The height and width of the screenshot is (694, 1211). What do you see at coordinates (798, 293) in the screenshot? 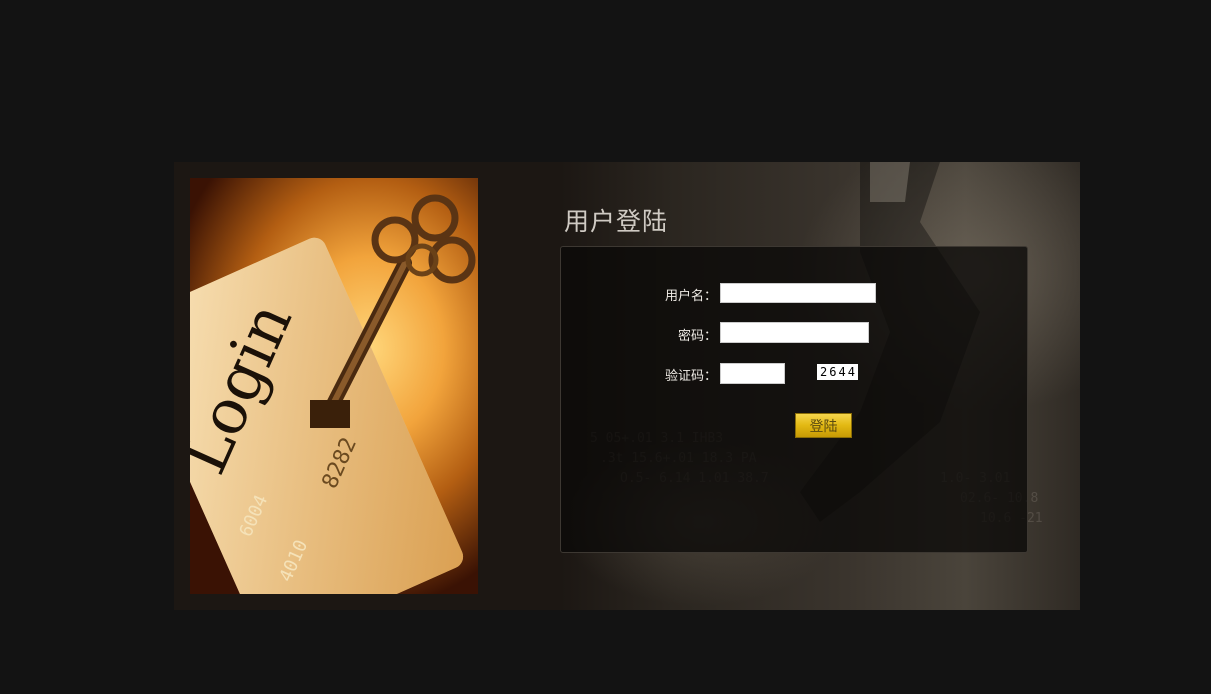
I see `username-input` at bounding box center [798, 293].